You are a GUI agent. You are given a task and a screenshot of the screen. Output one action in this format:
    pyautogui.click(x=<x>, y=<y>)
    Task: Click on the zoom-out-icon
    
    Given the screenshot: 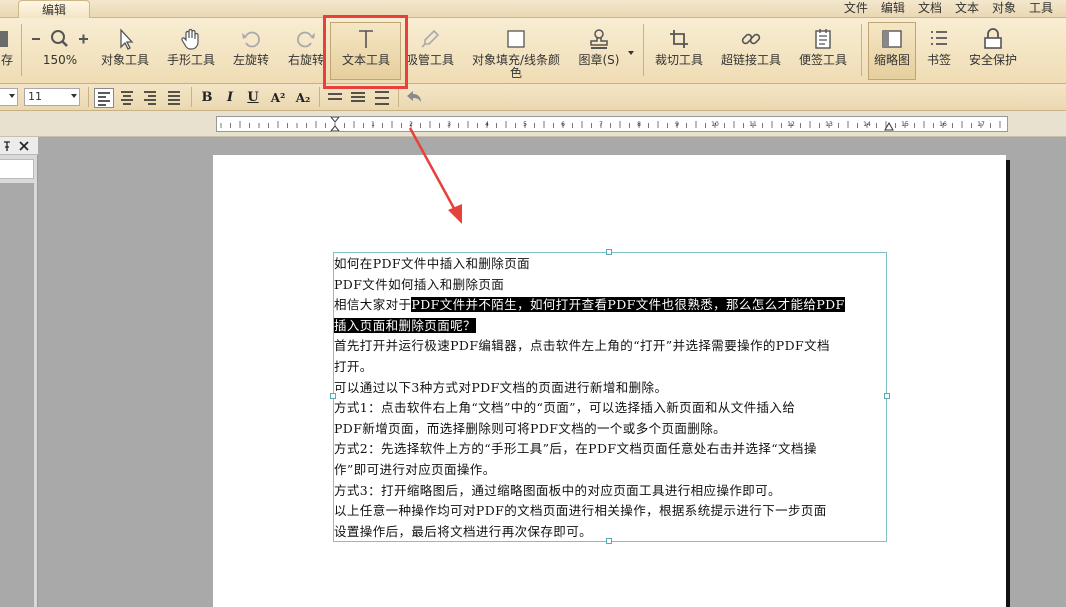 What is the action you would take?
    pyautogui.click(x=36, y=39)
    